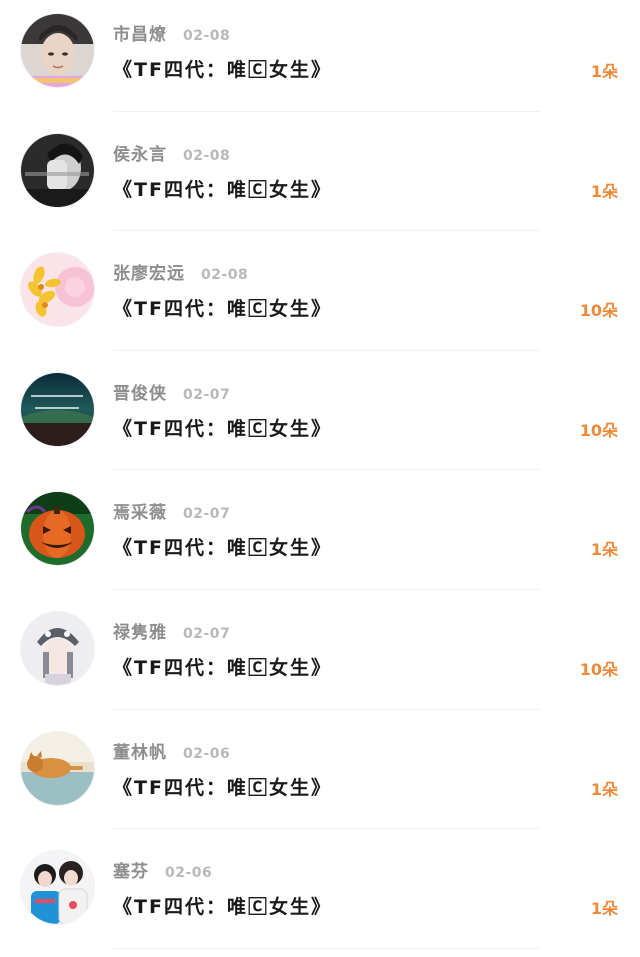 The width and height of the screenshot is (640, 957). Describe the element at coordinates (57, 529) in the screenshot. I see `pumpkin-avatar` at that location.